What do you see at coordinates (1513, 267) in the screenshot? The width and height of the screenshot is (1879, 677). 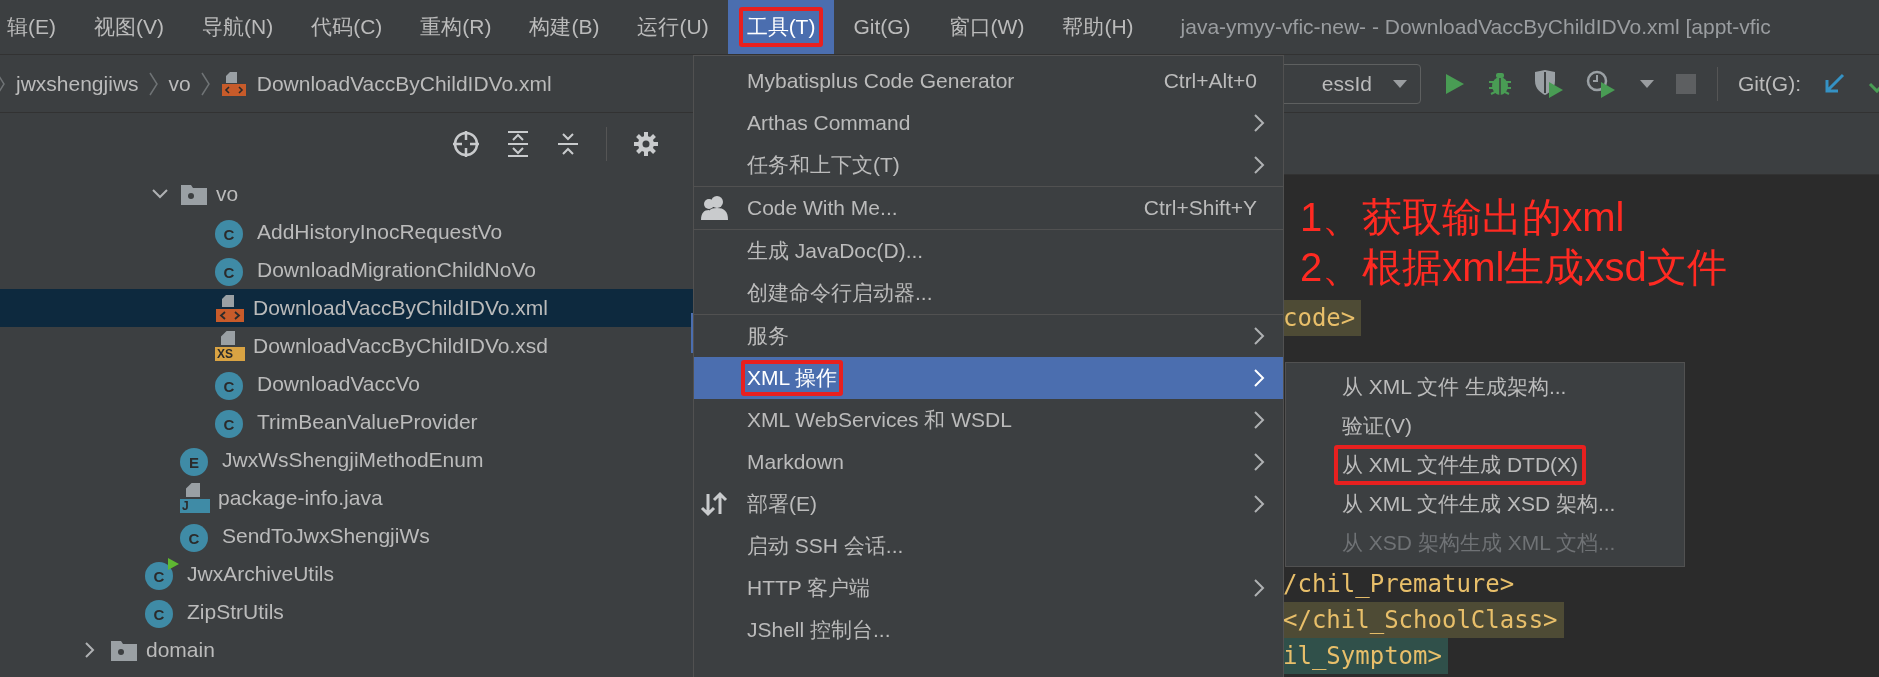 I see `annotation-text: 2、根据xml生成xsd文件` at bounding box center [1513, 267].